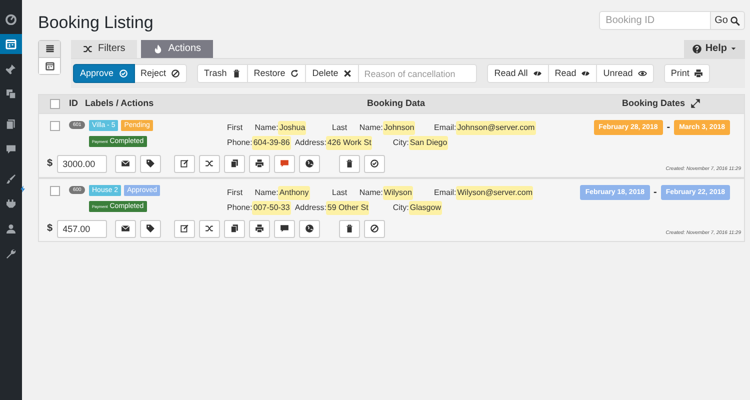 The width and height of the screenshot is (750, 400). I want to click on booking-id-field: Booking ID, so click(654, 20).